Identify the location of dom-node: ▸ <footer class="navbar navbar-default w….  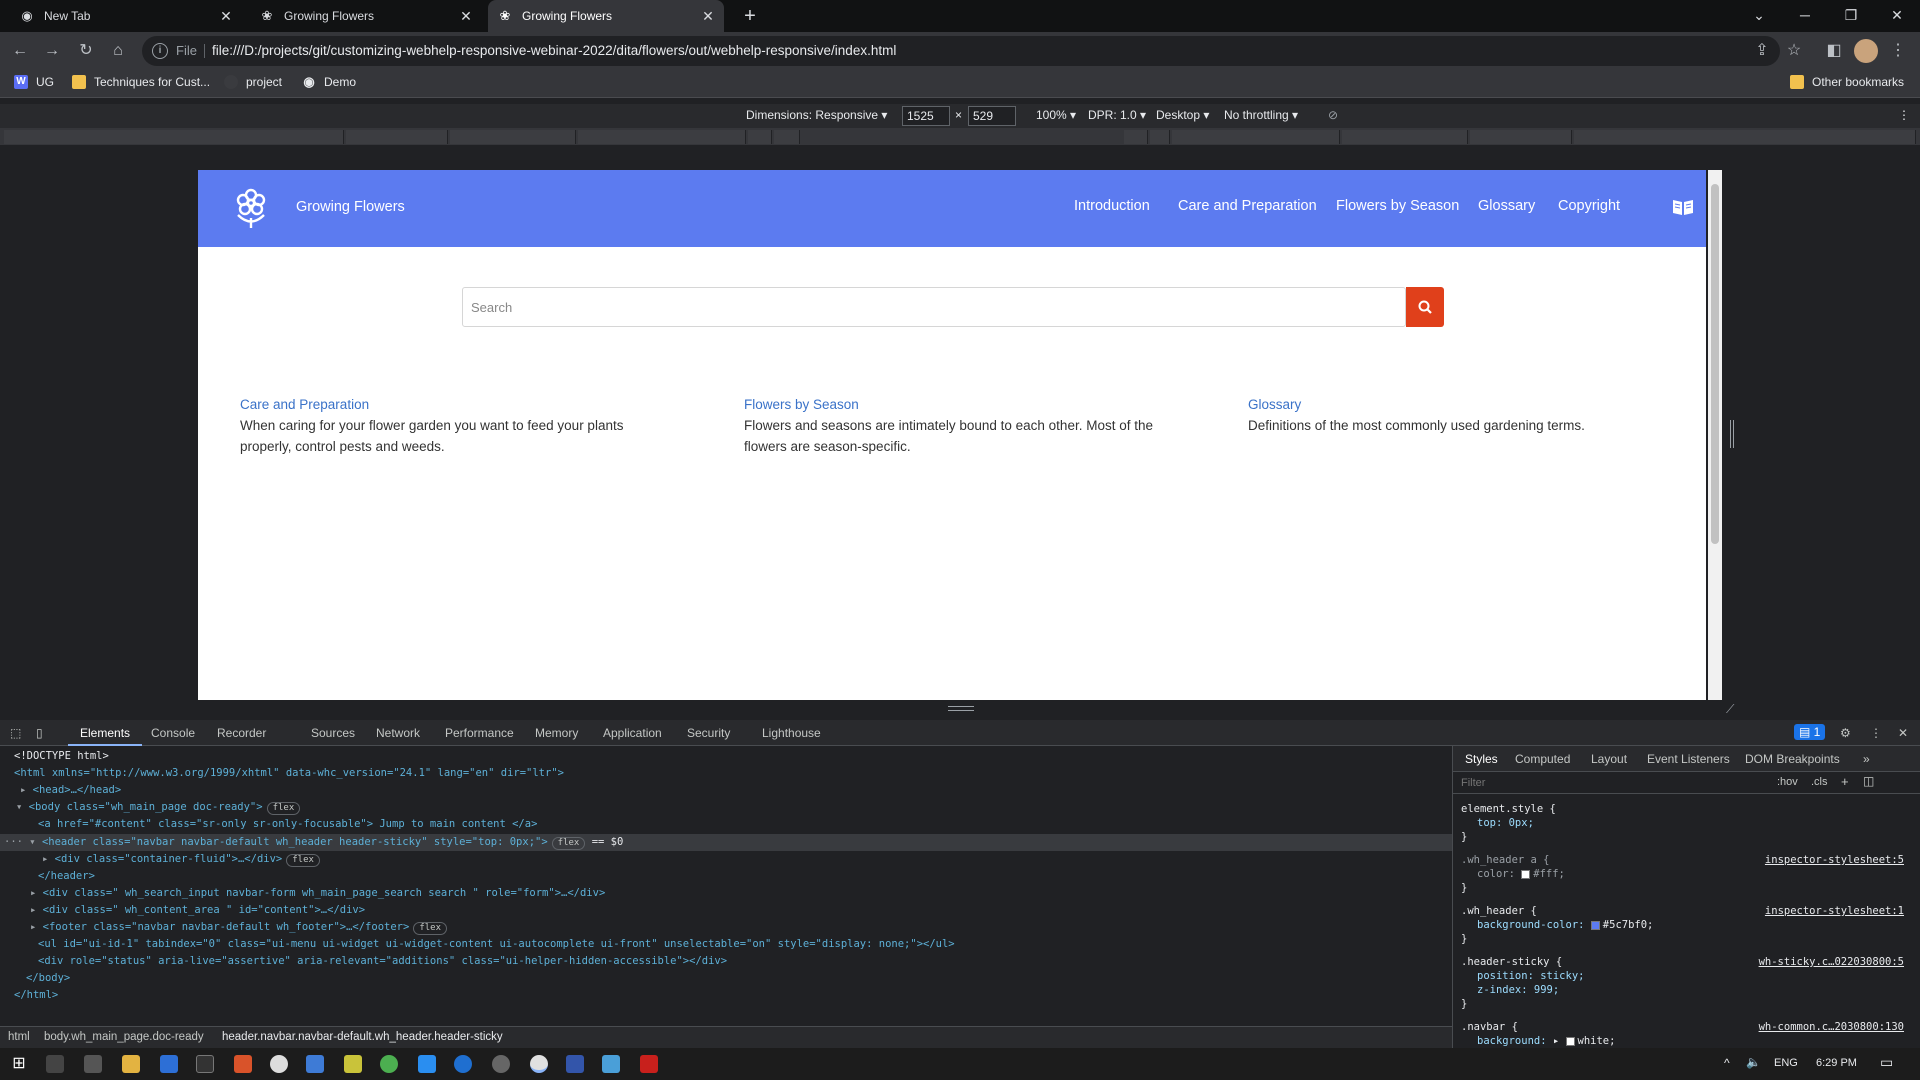
(238, 927).